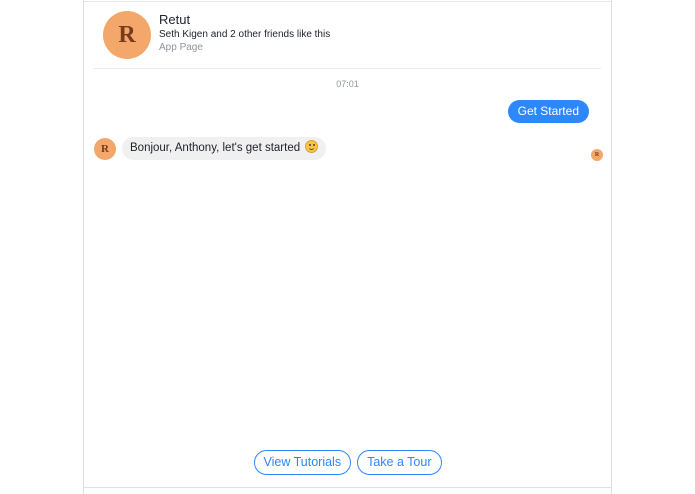 This screenshot has height=494, width=695. Describe the element at coordinates (127, 35) in the screenshot. I see `page-avatar: R` at that location.